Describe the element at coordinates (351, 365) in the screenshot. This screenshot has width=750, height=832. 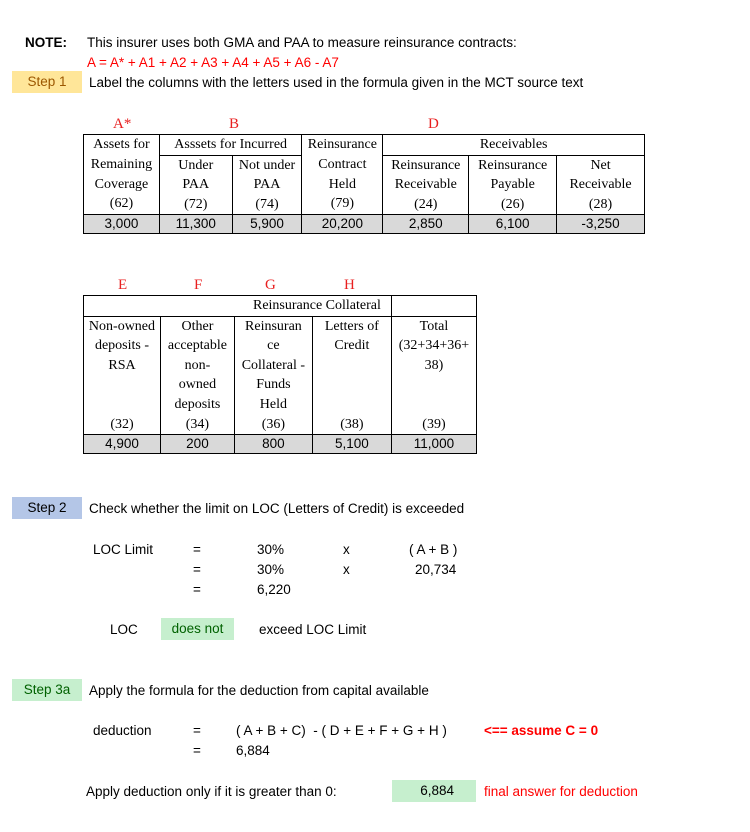
I see `col-header: Letters of Credit` at that location.